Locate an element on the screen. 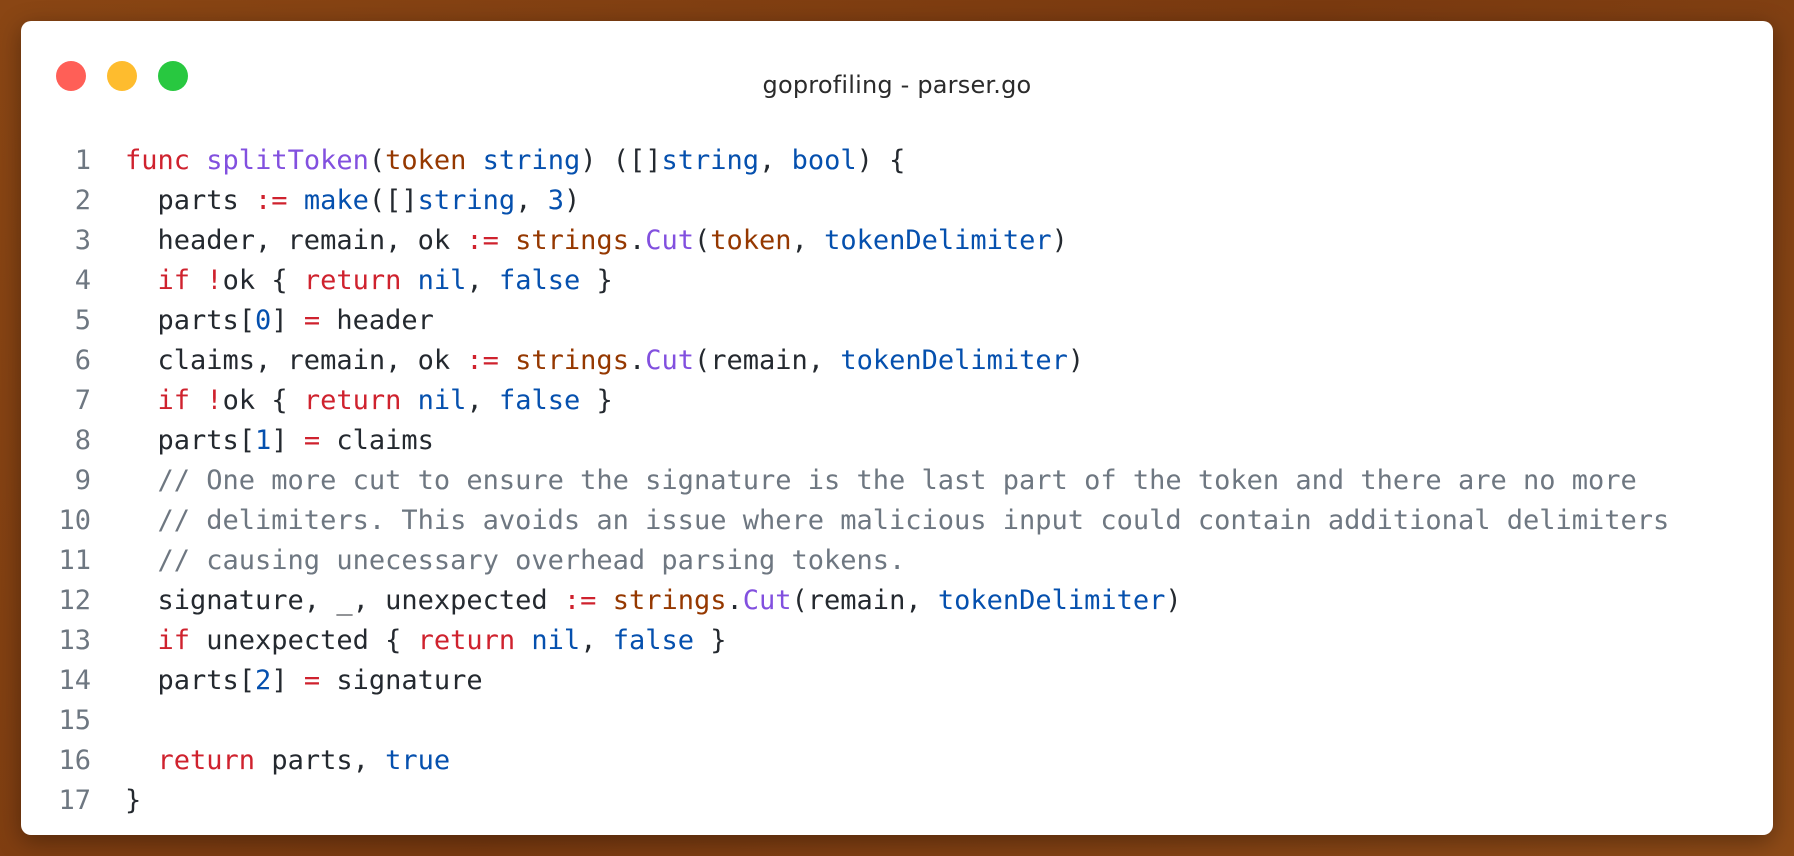 This screenshot has width=1794, height=856. code-token: 1 is located at coordinates (263, 440).